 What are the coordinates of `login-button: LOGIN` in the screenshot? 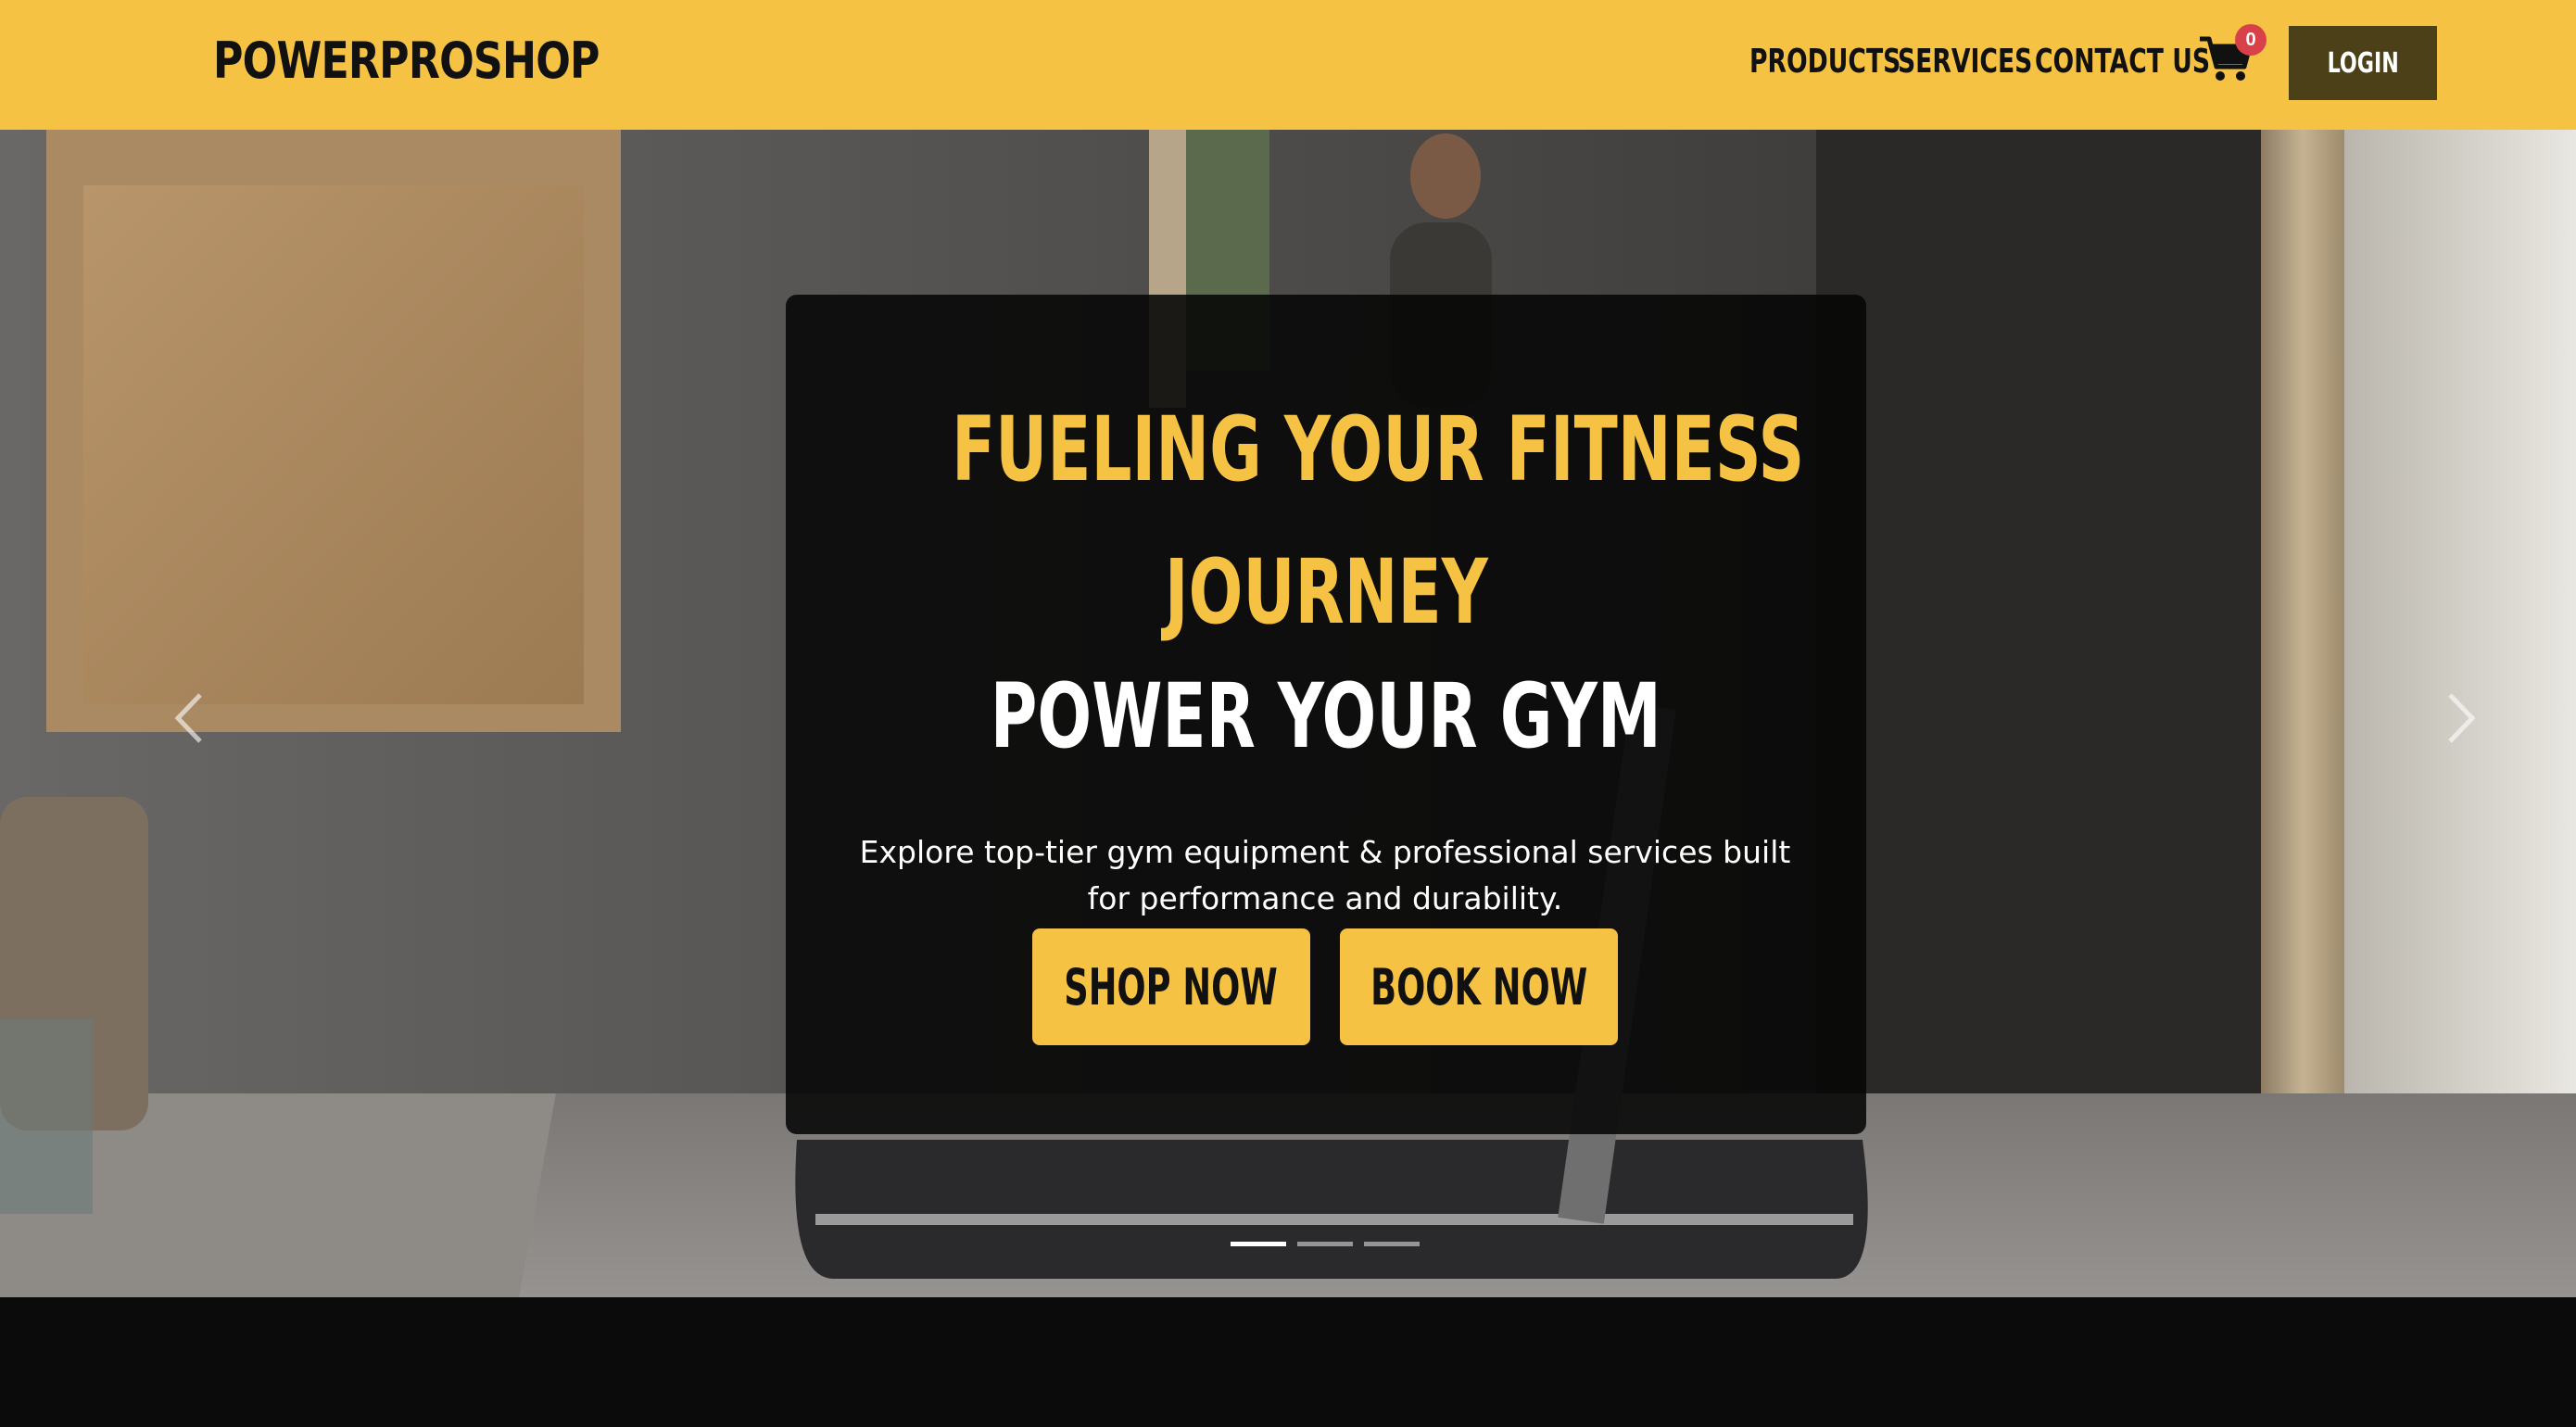 It's located at (2363, 63).